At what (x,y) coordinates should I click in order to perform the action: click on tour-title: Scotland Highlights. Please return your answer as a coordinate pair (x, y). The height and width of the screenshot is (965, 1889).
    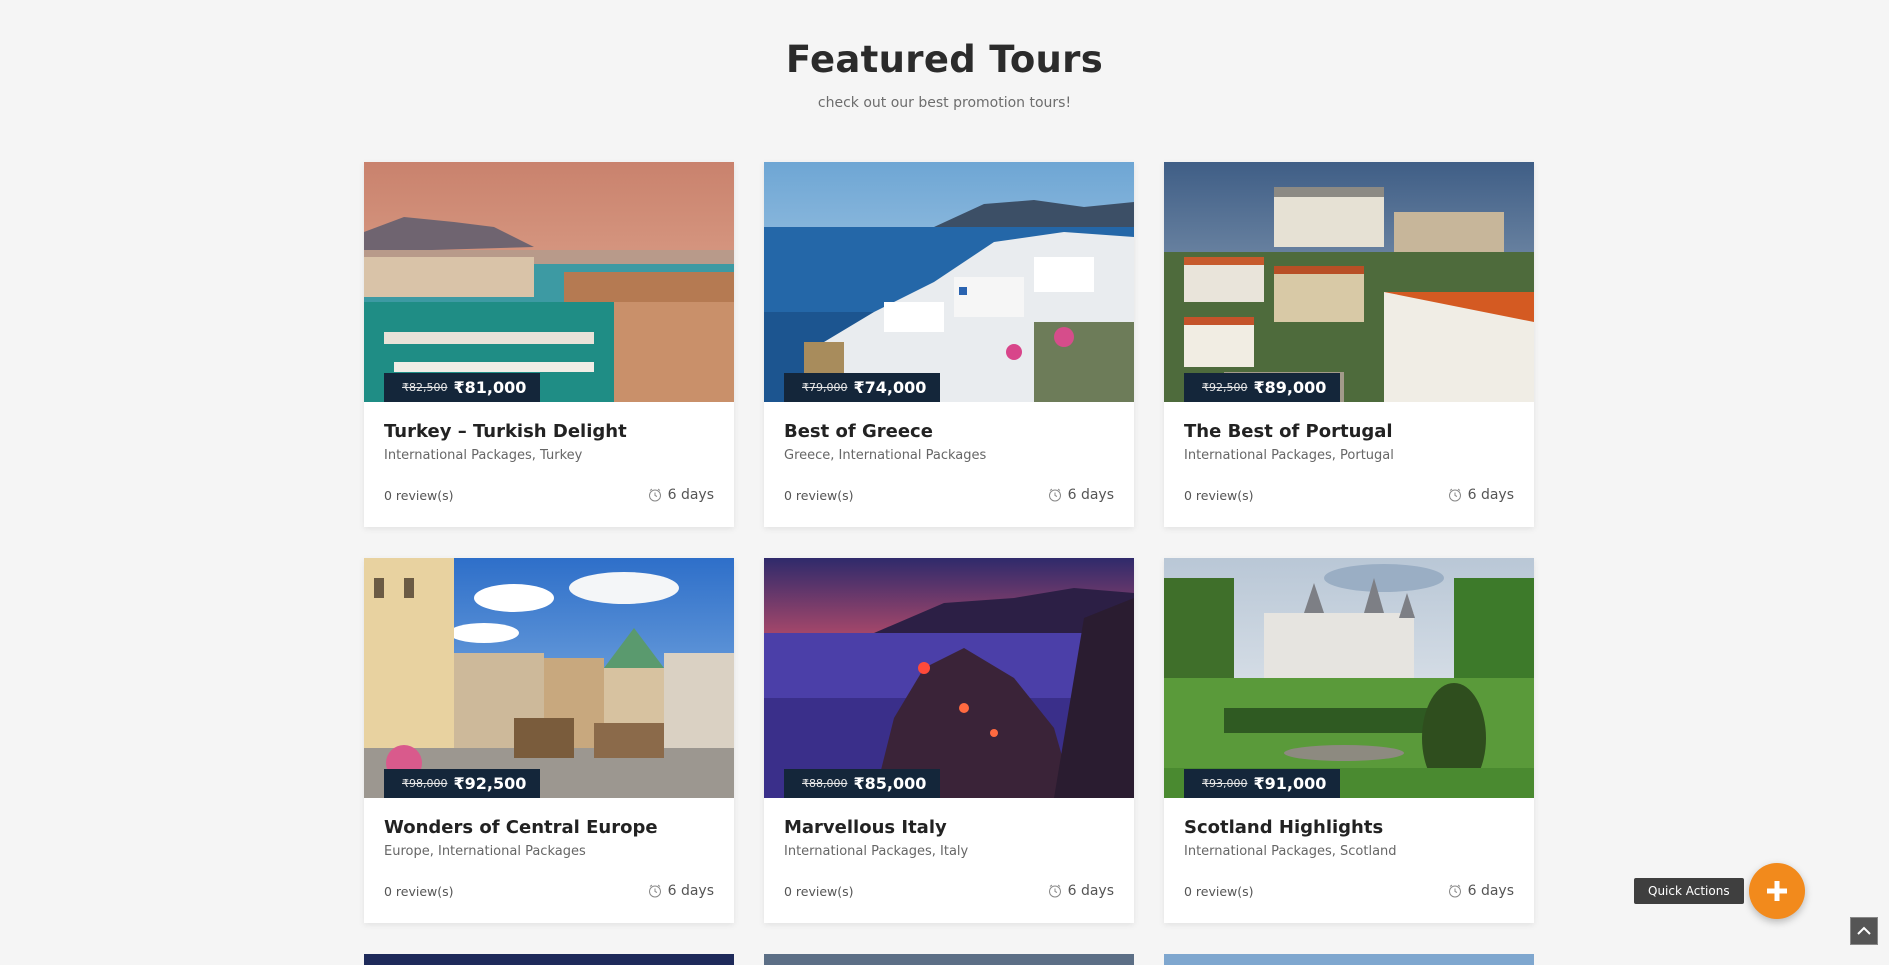
    Looking at the image, I should click on (1349, 828).